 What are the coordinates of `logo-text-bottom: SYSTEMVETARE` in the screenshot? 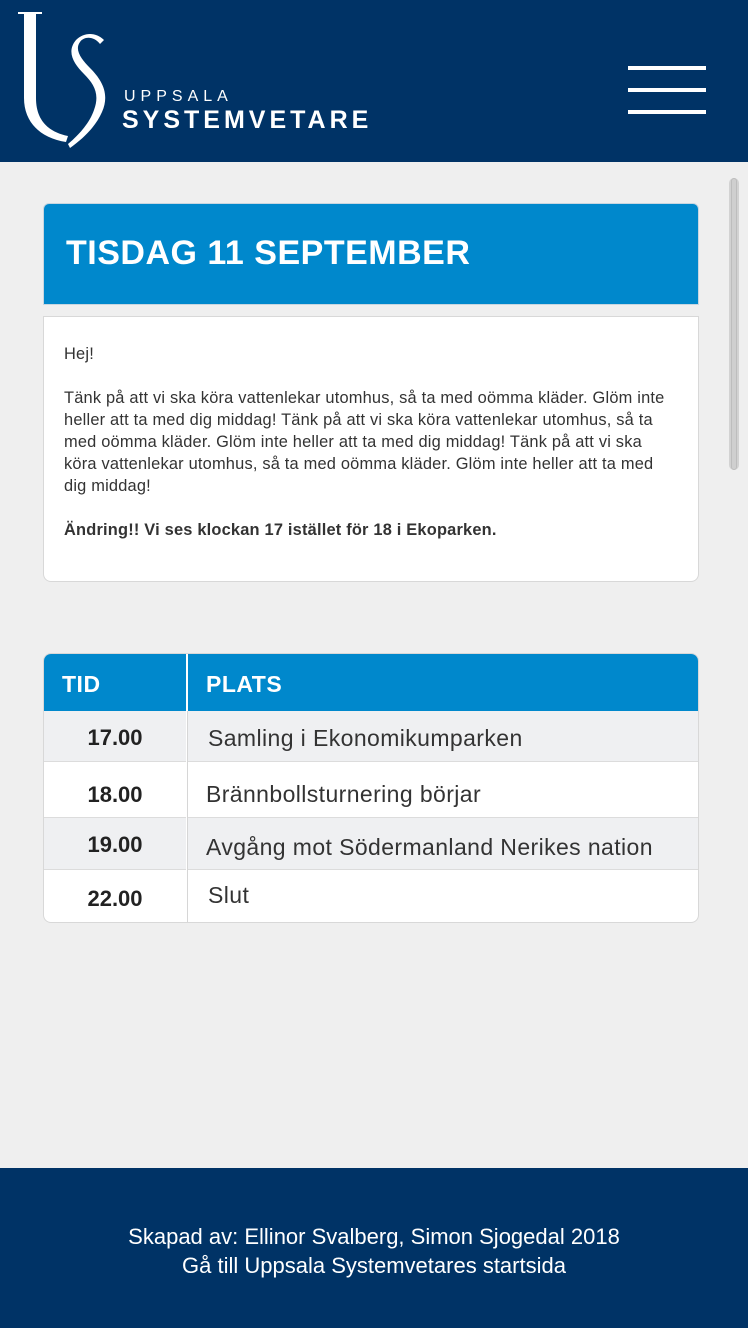 It's located at (247, 120).